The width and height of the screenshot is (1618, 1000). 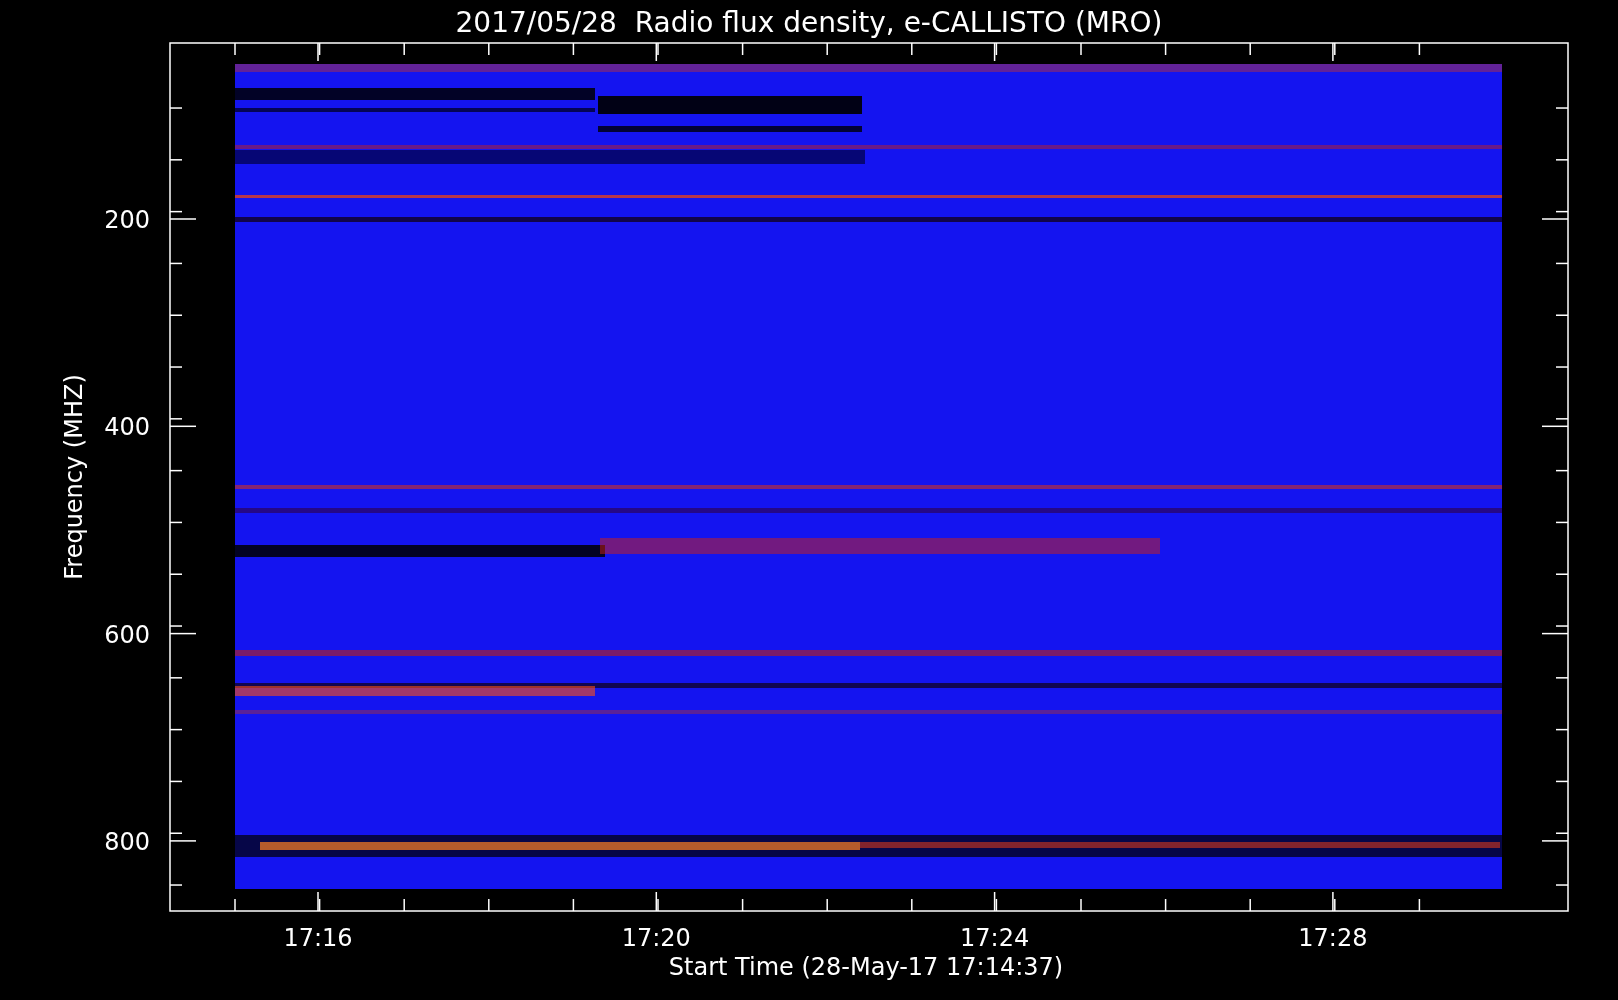 I want to click on tick-label: 800, so click(x=127, y=841).